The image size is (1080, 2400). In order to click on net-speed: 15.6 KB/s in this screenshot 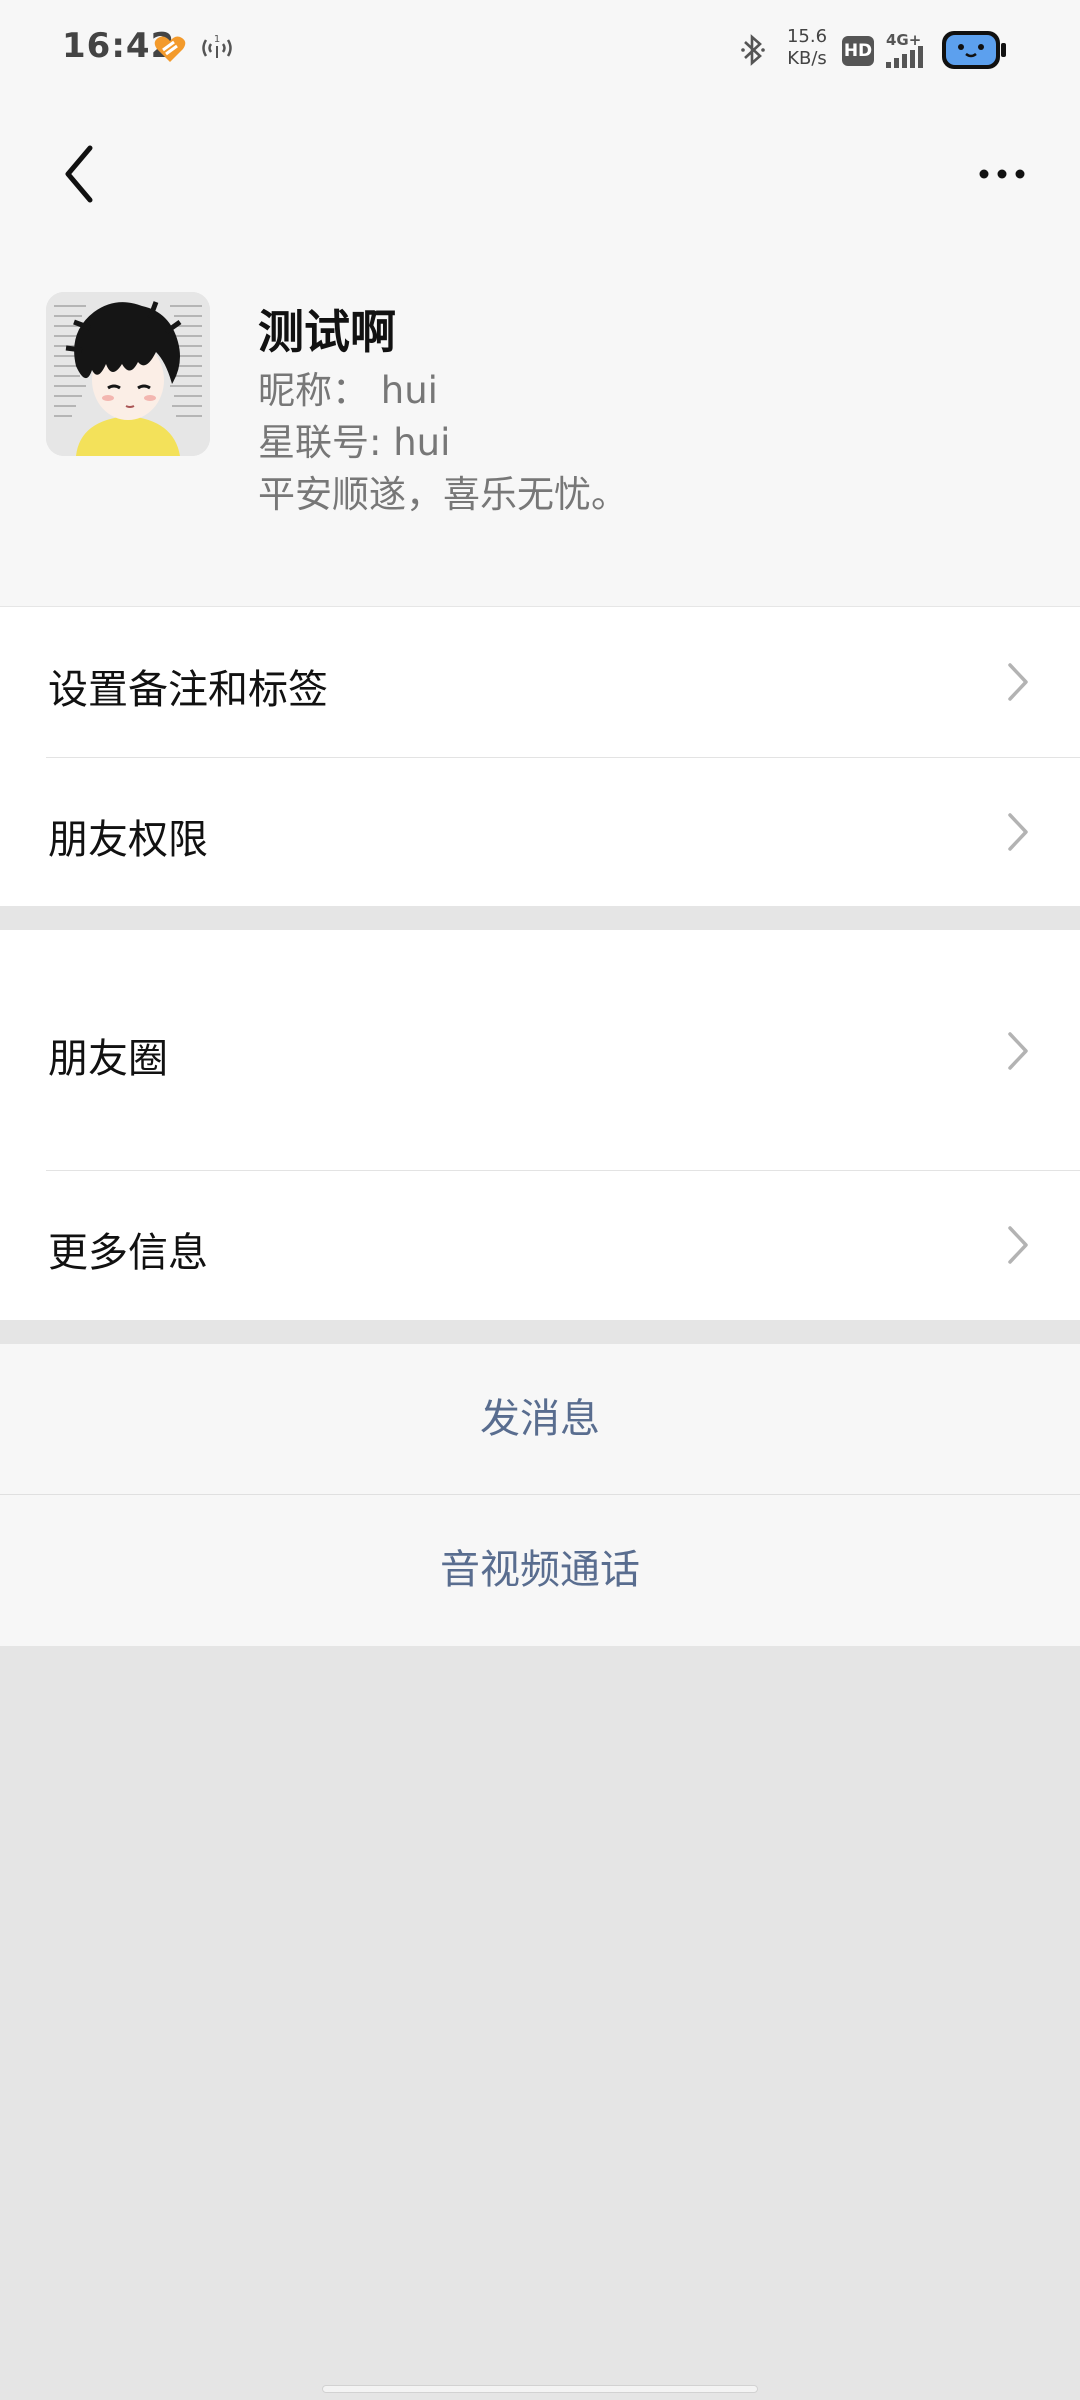, I will do `click(807, 48)`.